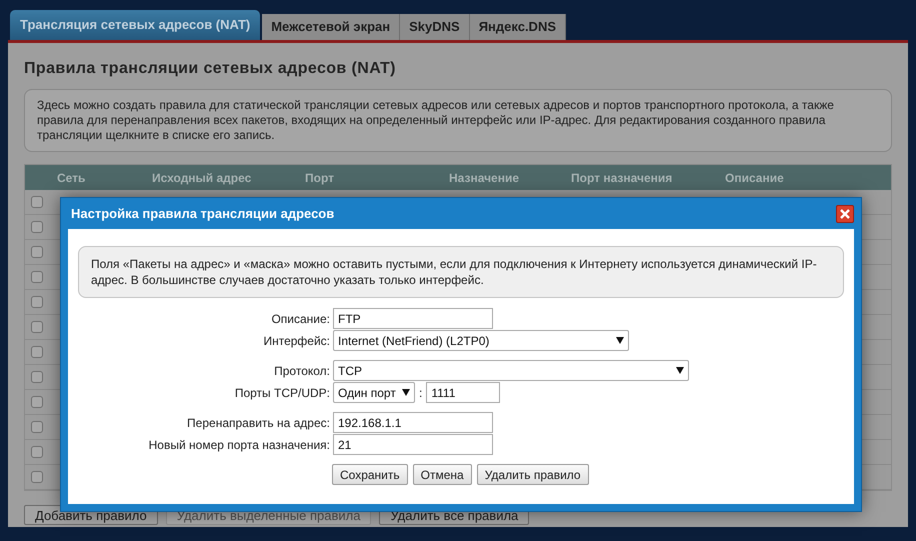 The width and height of the screenshot is (916, 541). What do you see at coordinates (442, 474) in the screenshot?
I see `dialog-button: Отмена` at bounding box center [442, 474].